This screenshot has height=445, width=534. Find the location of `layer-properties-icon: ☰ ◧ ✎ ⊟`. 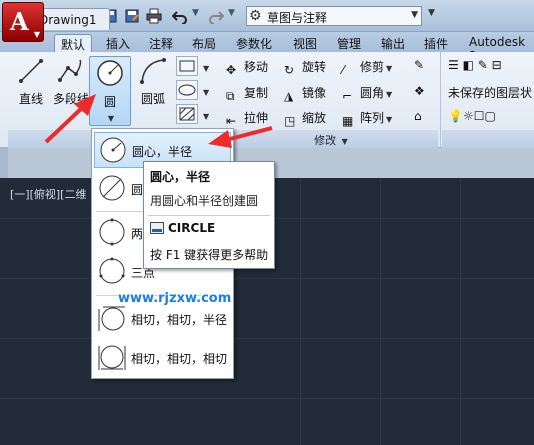

layer-properties-icon: ☰ ◧ ✎ ⊟ is located at coordinates (475, 68).